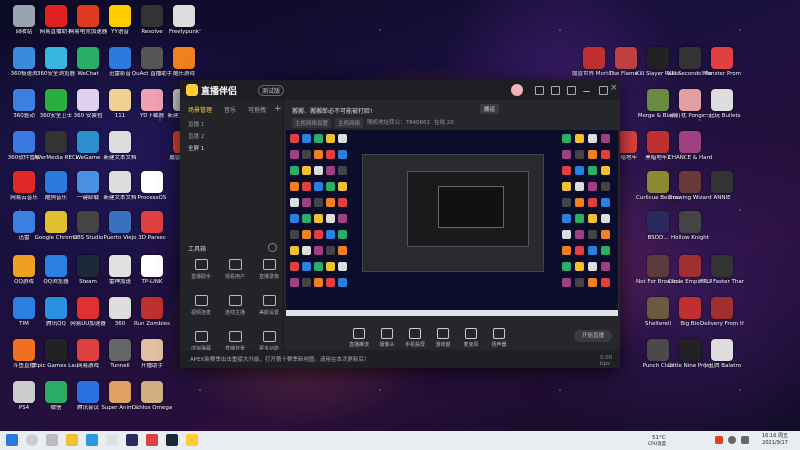 The height and width of the screenshot is (450, 800). Describe the element at coordinates (539, 90) in the screenshot. I see `message-icon` at that location.